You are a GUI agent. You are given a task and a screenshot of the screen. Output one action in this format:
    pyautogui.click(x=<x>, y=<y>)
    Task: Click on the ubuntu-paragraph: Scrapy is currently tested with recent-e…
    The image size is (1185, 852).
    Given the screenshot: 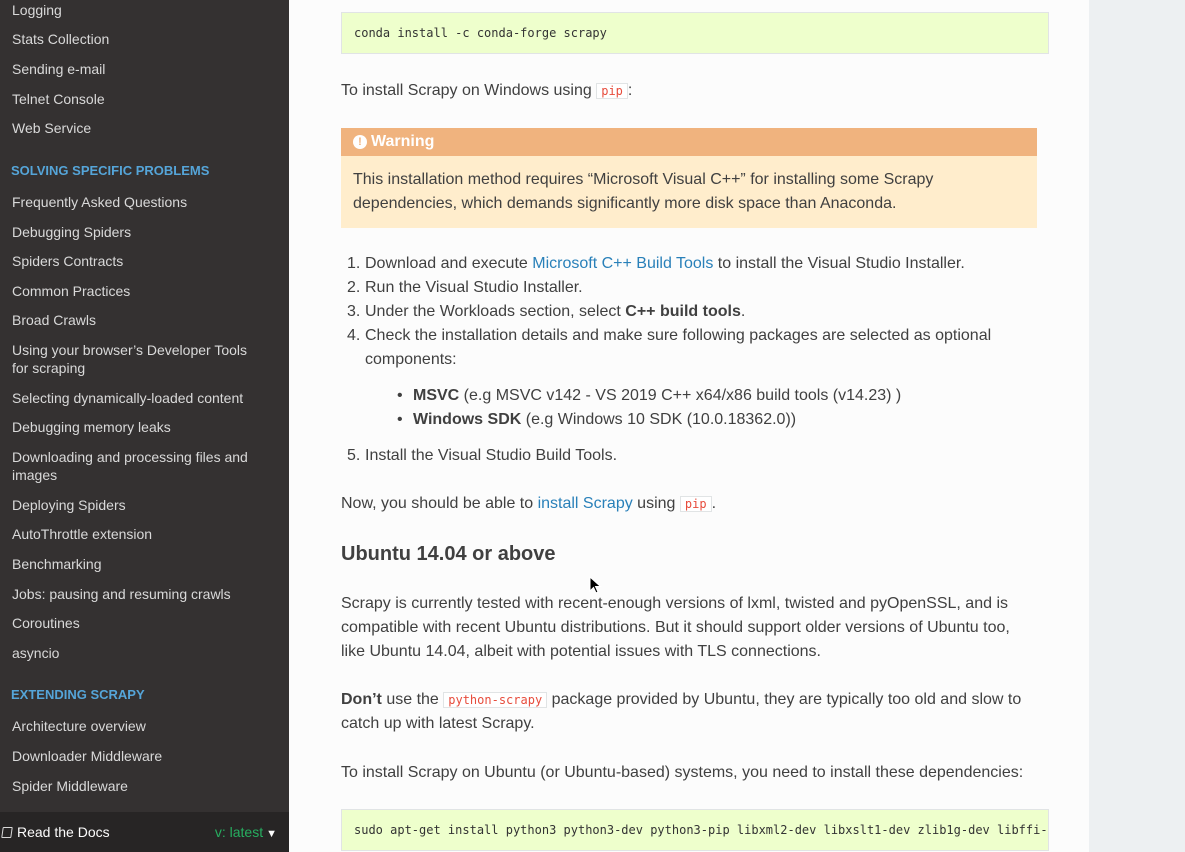 What is the action you would take?
    pyautogui.click(x=675, y=627)
    